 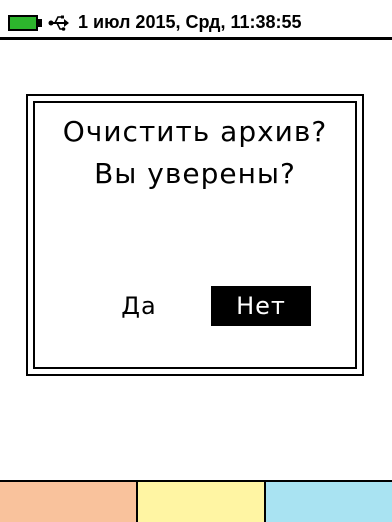 I want to click on battery-tip, so click(x=40, y=23).